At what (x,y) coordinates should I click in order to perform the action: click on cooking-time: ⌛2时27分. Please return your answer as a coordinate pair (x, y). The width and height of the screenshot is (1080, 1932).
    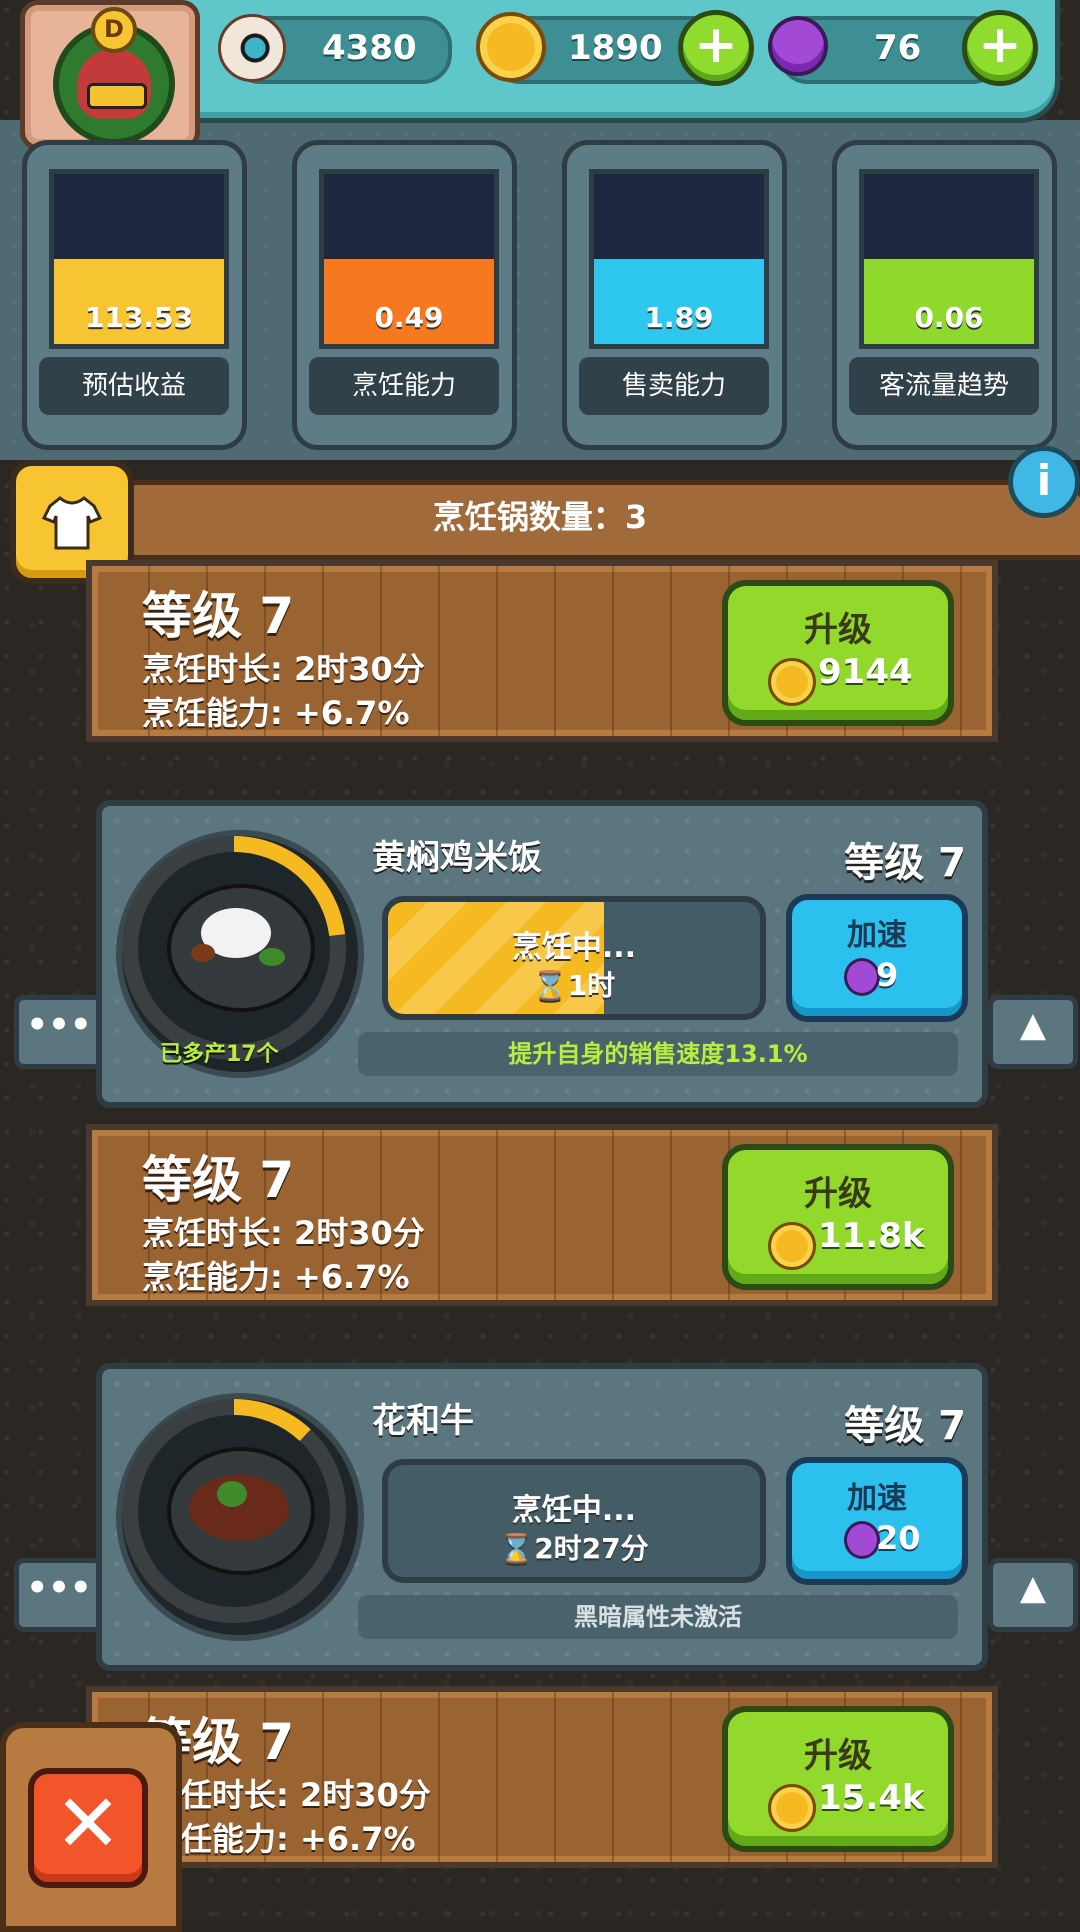
    Looking at the image, I should click on (574, 1547).